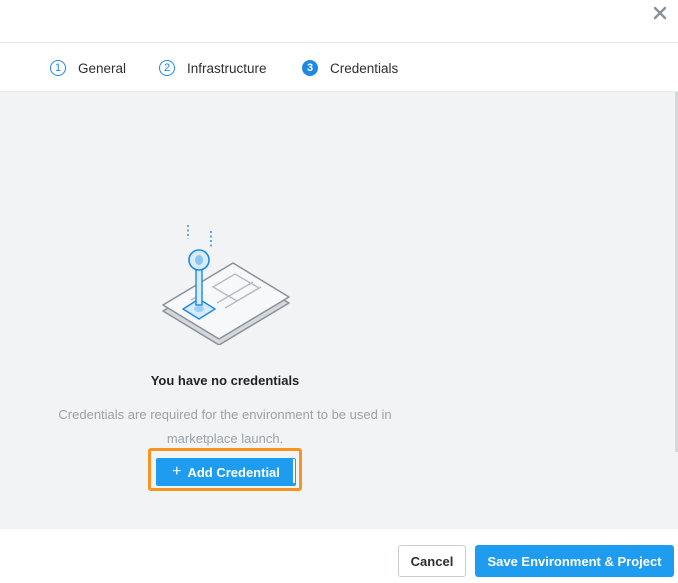  I want to click on step-credentials: 3 Credentials, so click(350, 68).